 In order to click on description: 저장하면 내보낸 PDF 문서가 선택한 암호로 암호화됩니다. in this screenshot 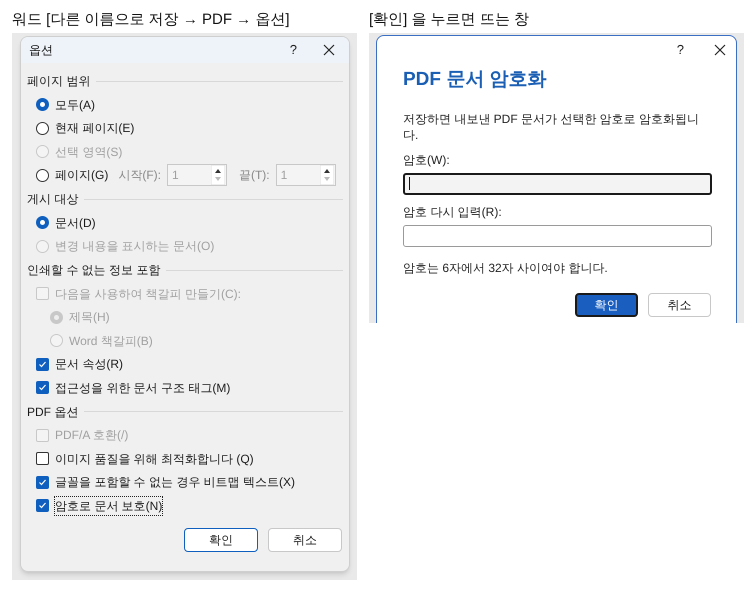, I will do `click(551, 126)`.